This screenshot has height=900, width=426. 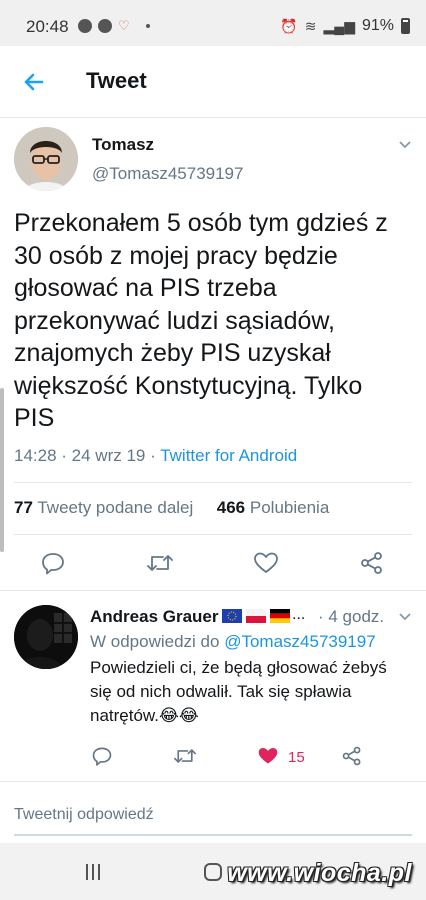 I want to click on tweet-timestamp: 14:28 · 24 wrz 19 · Twitter for Android, so click(x=155, y=456).